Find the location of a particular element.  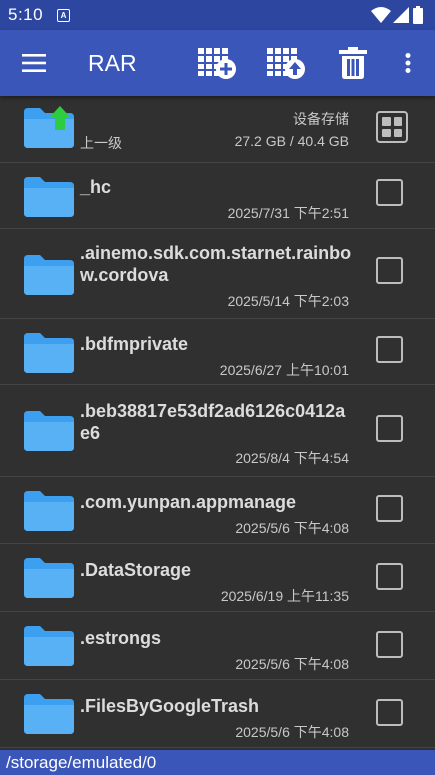

more-vertical-icon is located at coordinates (408, 63).